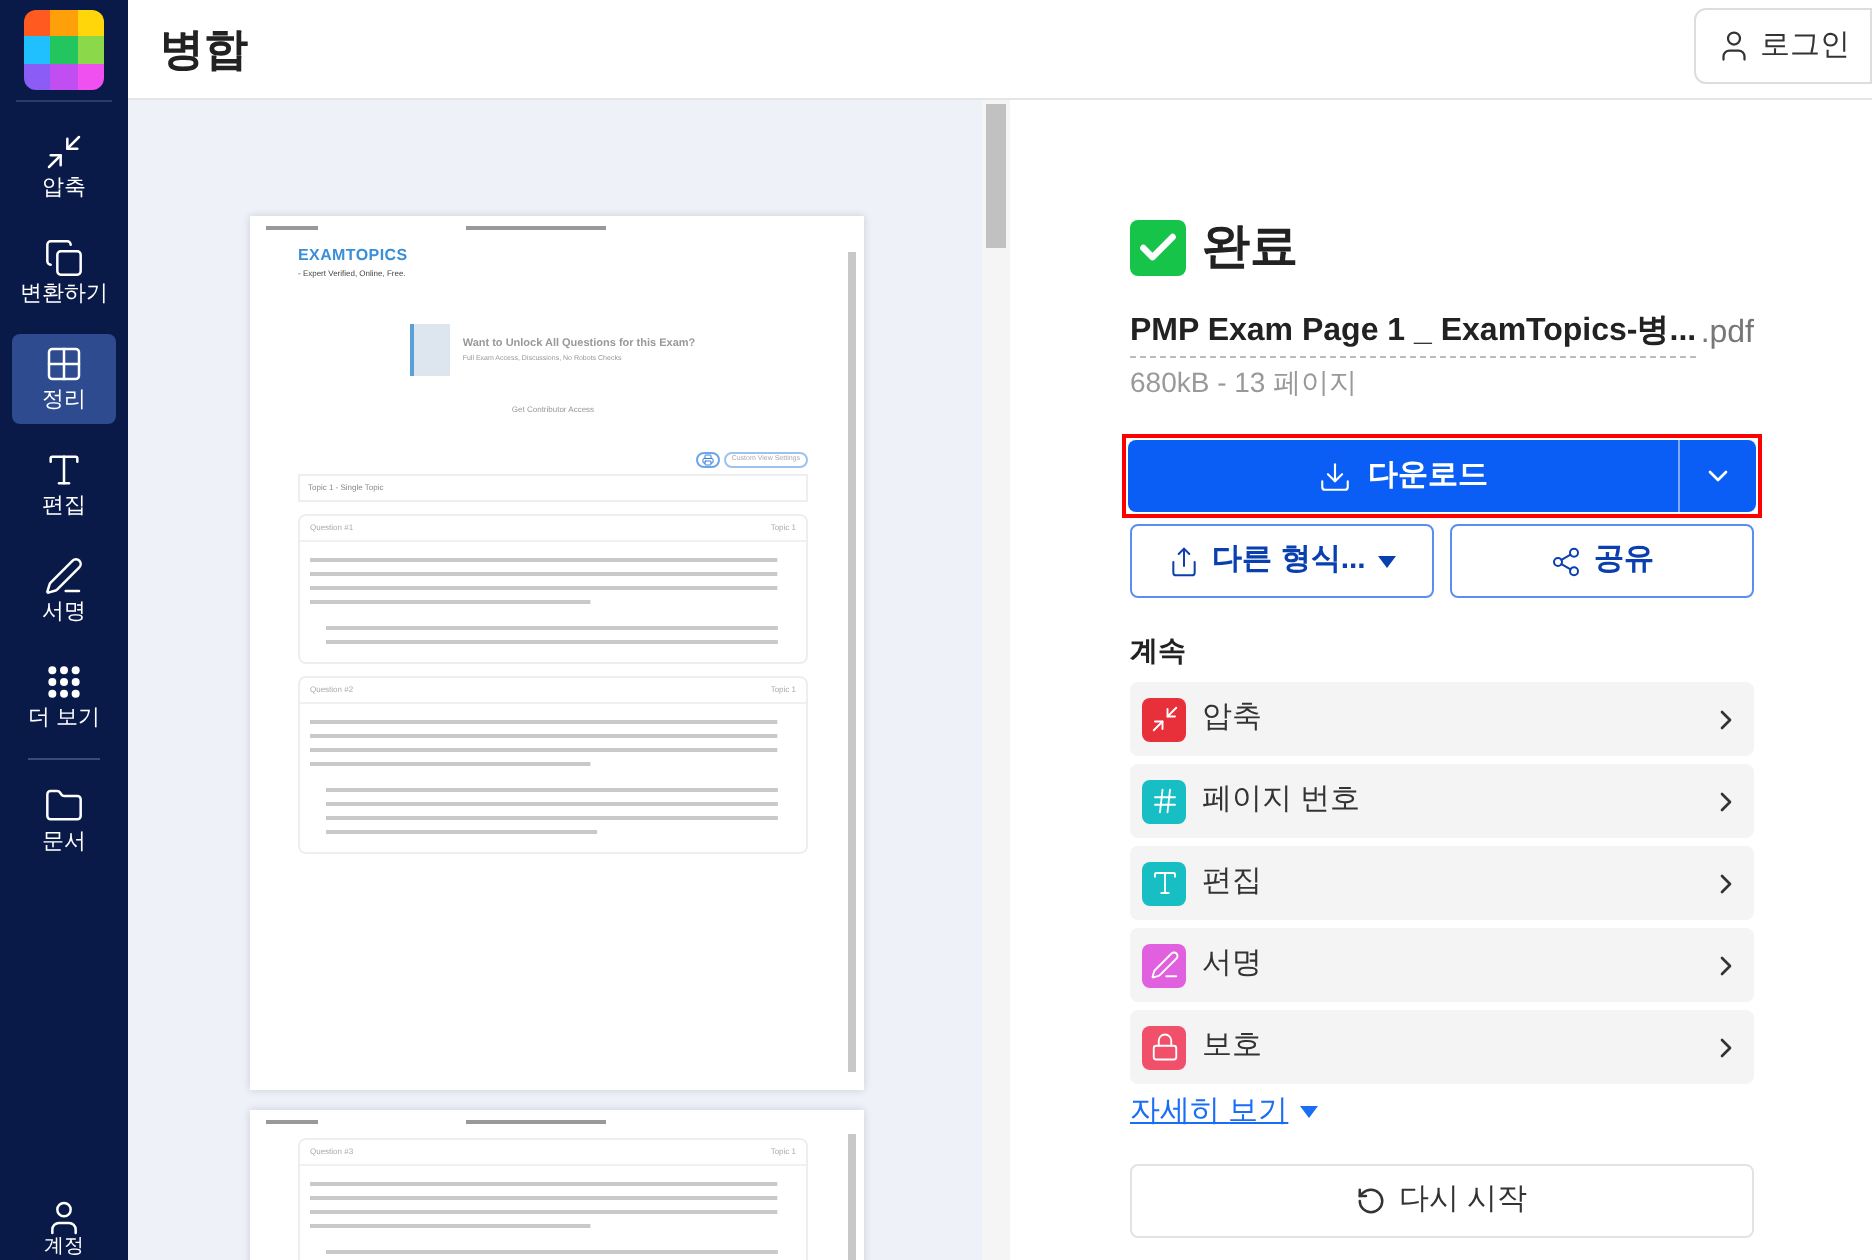 The width and height of the screenshot is (1872, 1260). I want to click on tool-item: 압축, so click(1442, 719).